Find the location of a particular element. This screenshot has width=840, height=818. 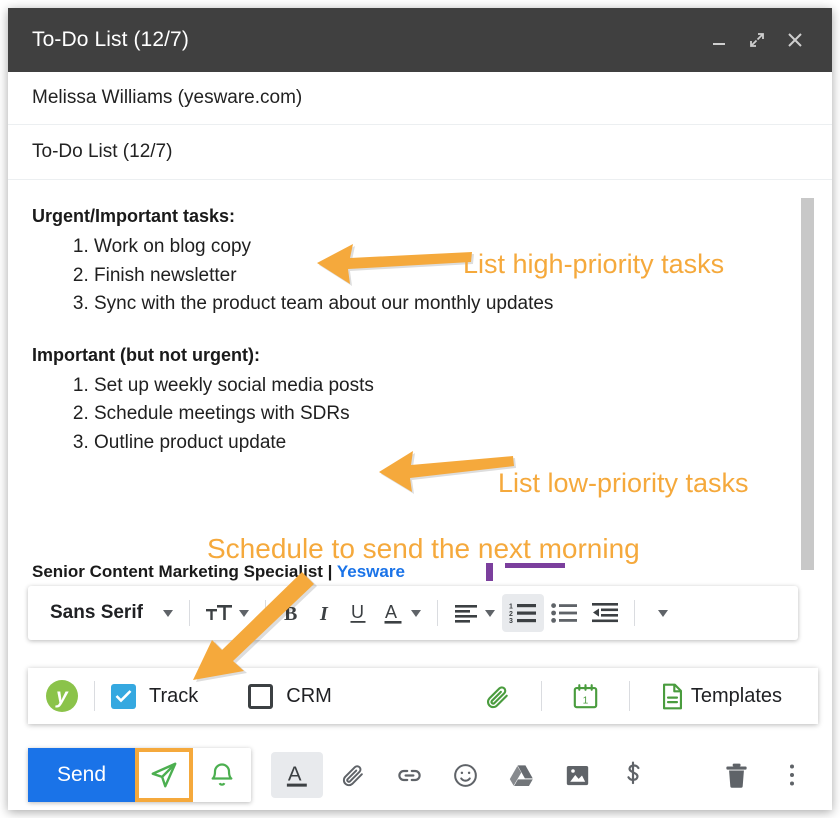

font-size-button is located at coordinates (227, 613).